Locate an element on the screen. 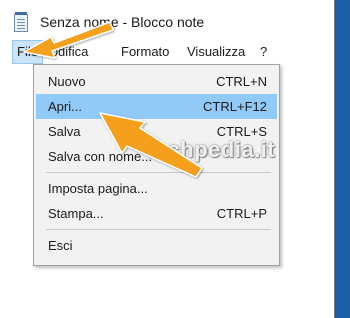 The height and width of the screenshot is (318, 350). menu-modifica: Modifica is located at coordinates (64, 52).